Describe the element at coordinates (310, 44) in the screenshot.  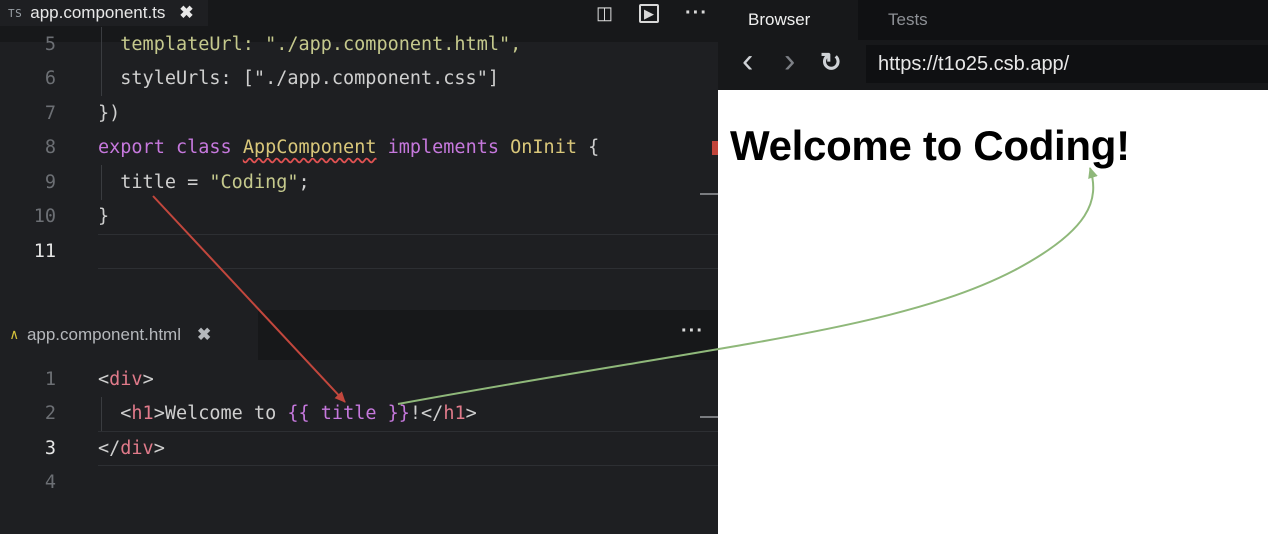
I see `code-text: templateUrl: "./app.component.html",` at that location.